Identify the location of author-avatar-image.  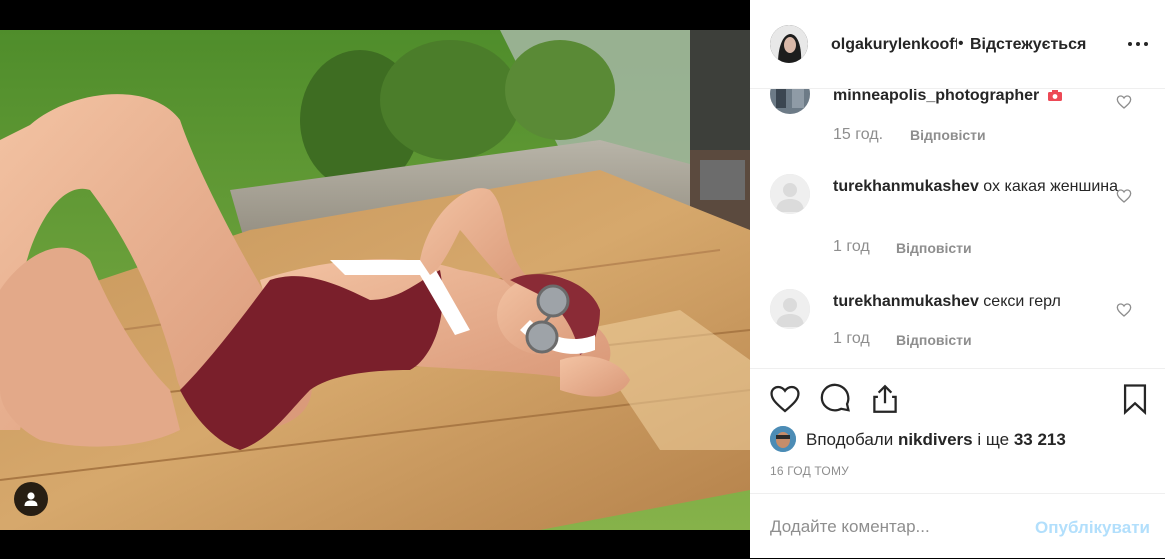
(789, 44).